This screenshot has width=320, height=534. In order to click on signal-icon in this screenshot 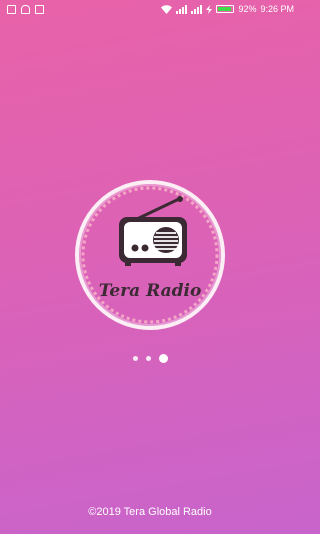, I will do `click(182, 9)`.